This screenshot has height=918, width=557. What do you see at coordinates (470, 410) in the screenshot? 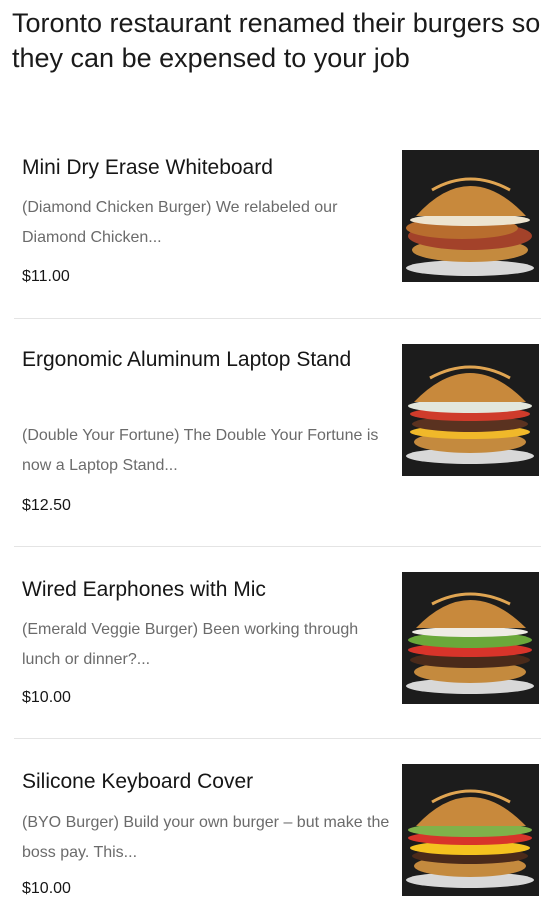
I see `double-burger-photo` at bounding box center [470, 410].